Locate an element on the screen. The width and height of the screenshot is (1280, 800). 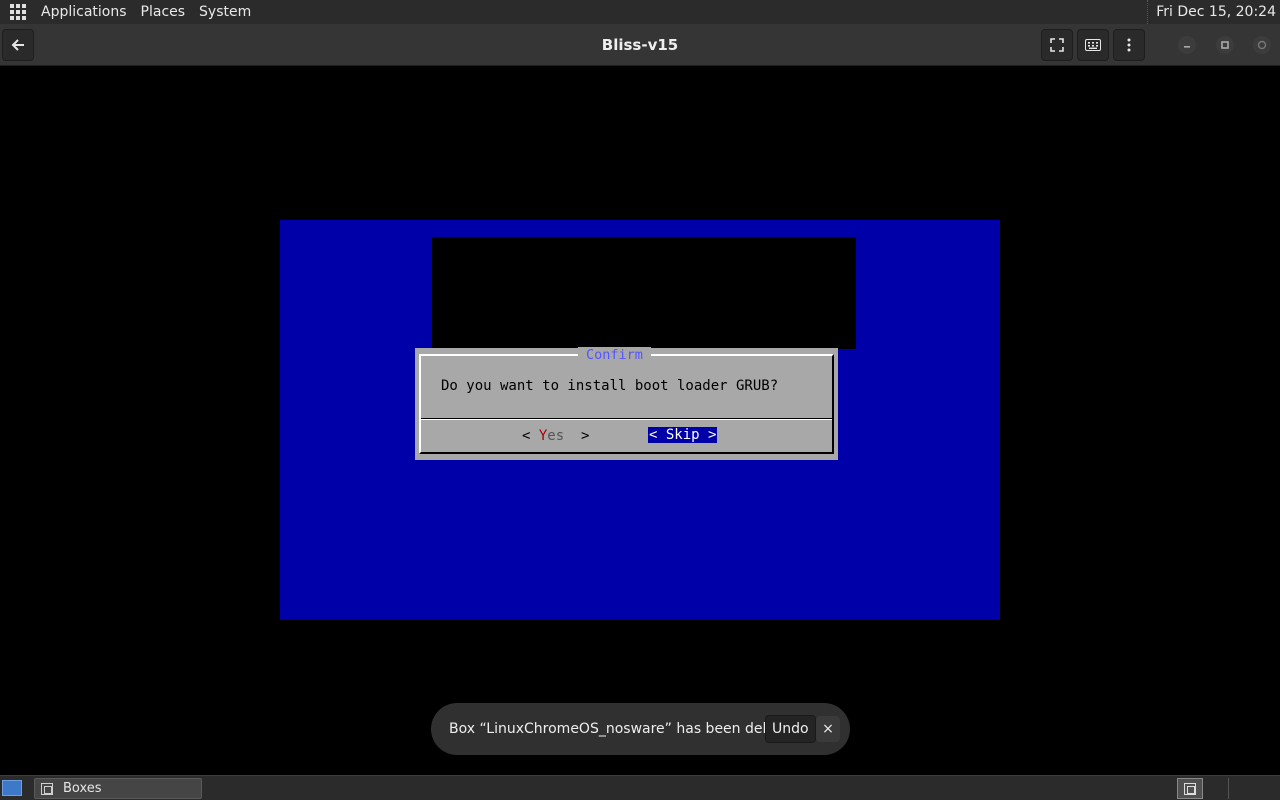
dialog-separator is located at coordinates (626, 419).